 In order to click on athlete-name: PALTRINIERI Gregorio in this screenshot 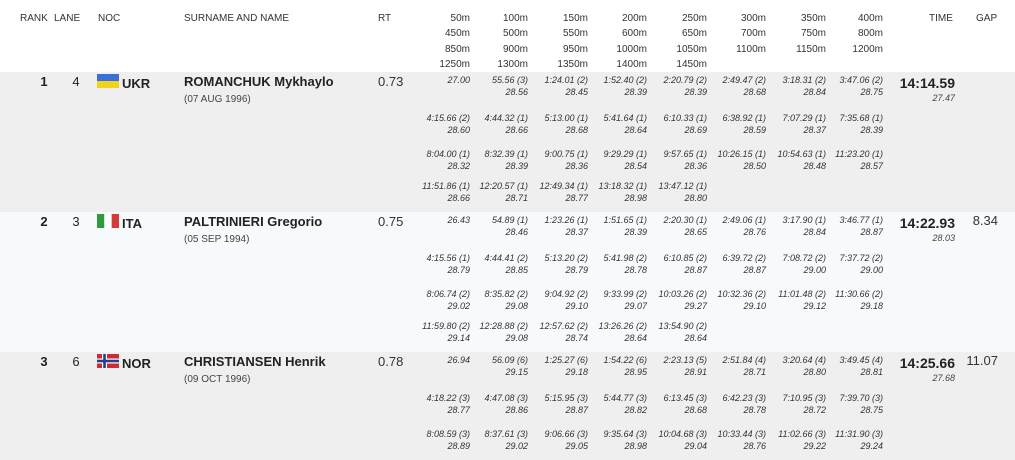, I will do `click(253, 221)`.